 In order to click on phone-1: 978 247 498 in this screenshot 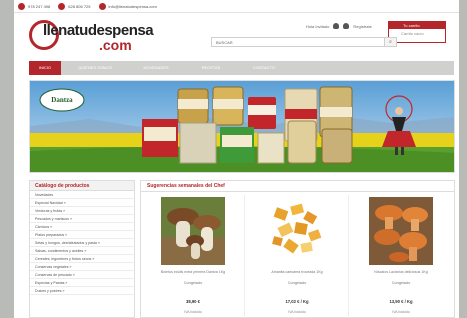, I will do `click(34, 6)`.